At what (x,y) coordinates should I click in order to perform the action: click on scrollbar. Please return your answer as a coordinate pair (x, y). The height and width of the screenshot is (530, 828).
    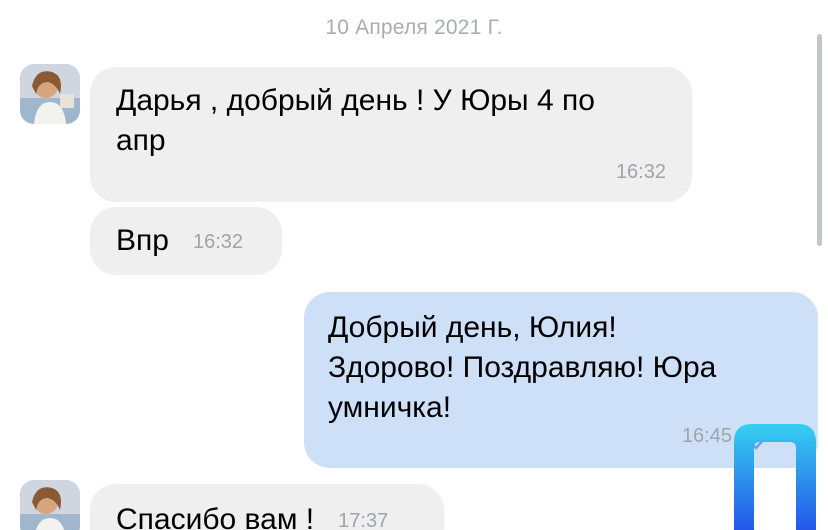
    Looking at the image, I should click on (819, 140).